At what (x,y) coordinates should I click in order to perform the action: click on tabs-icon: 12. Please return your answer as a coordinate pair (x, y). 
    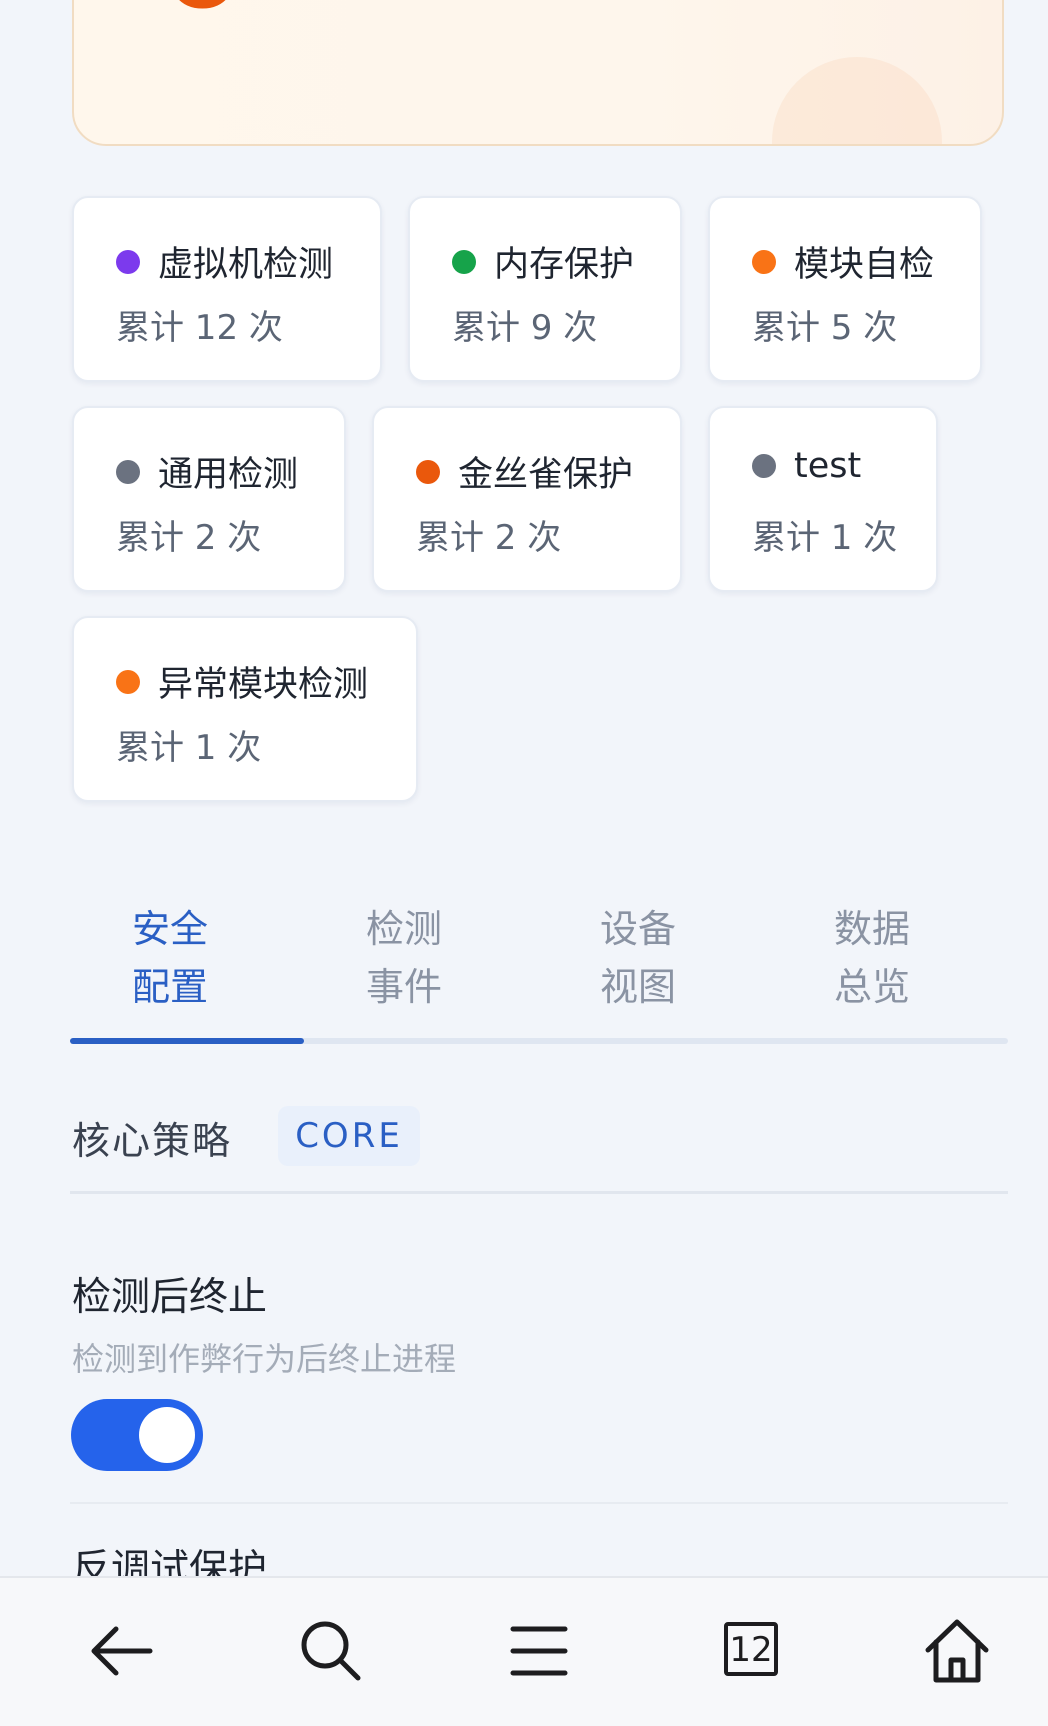
    Looking at the image, I should click on (751, 1649).